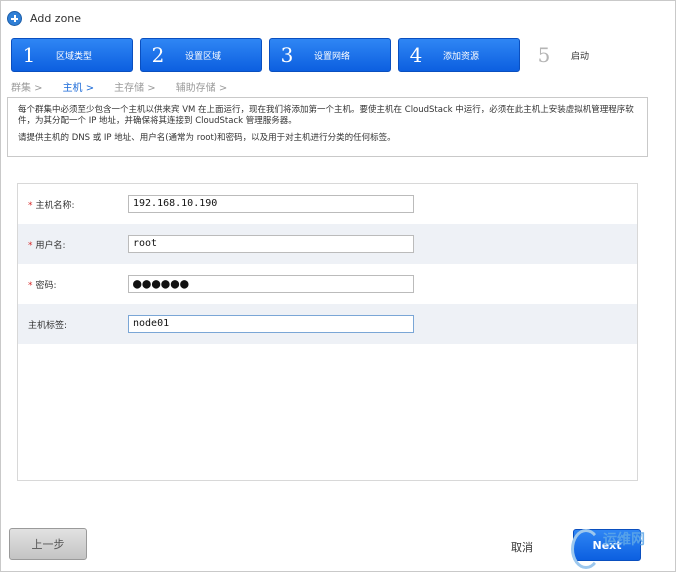 The height and width of the screenshot is (572, 676). What do you see at coordinates (271, 324) in the screenshot?
I see `hosttags-input: node01` at bounding box center [271, 324].